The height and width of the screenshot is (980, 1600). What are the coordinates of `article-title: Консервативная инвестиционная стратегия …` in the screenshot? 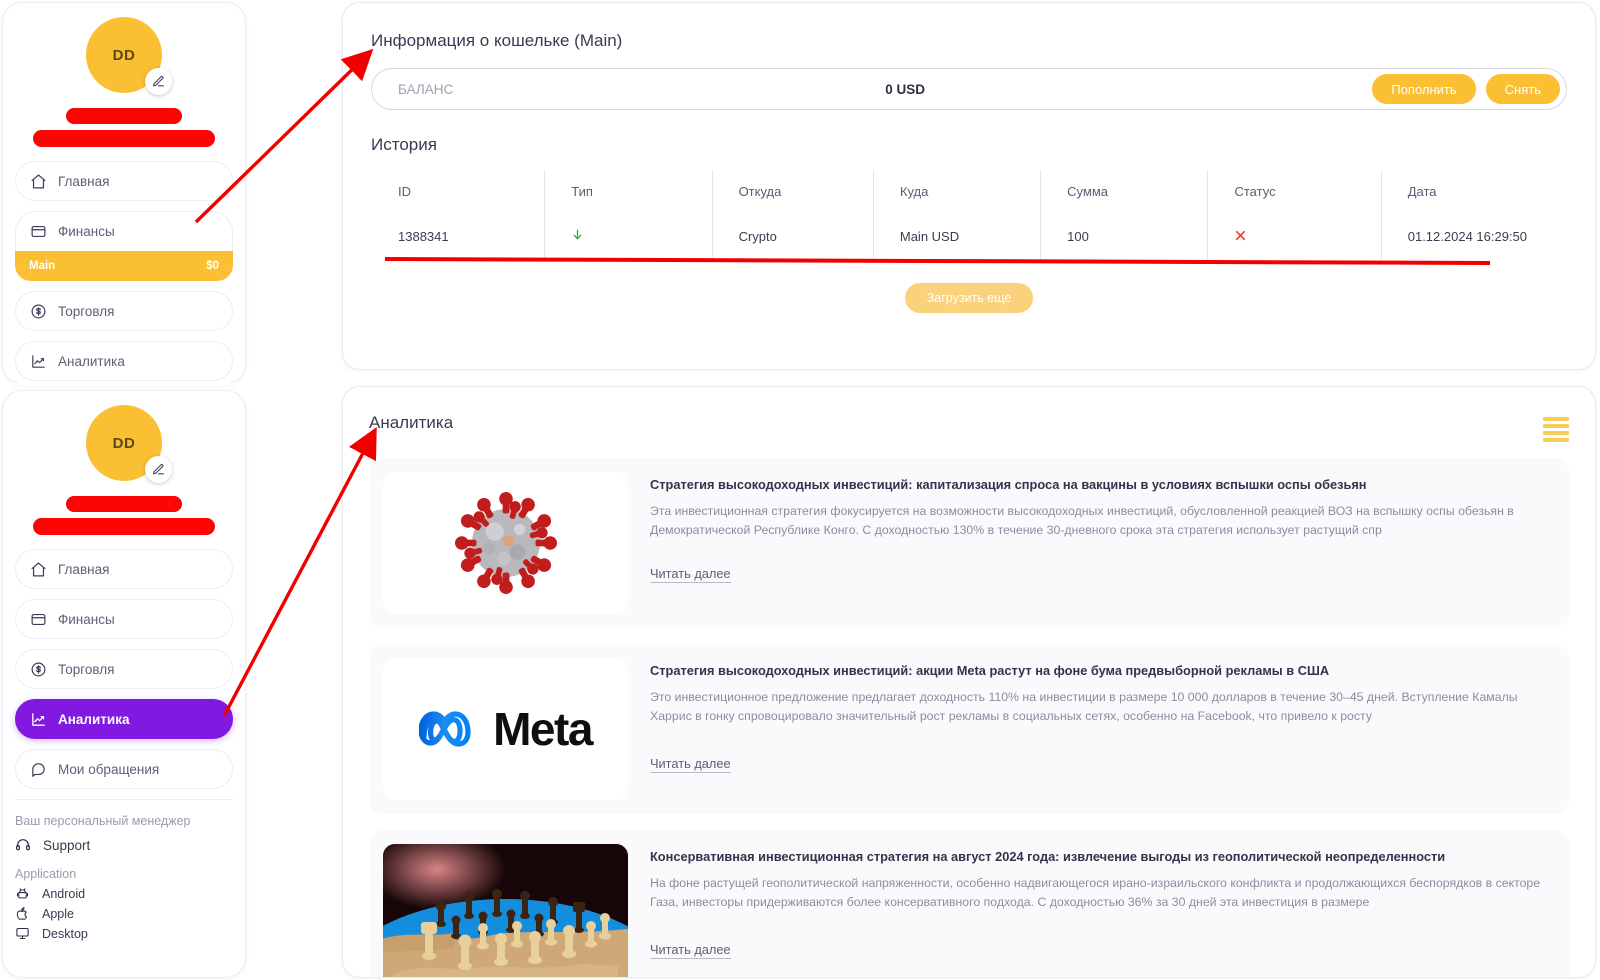 It's located at (1048, 856).